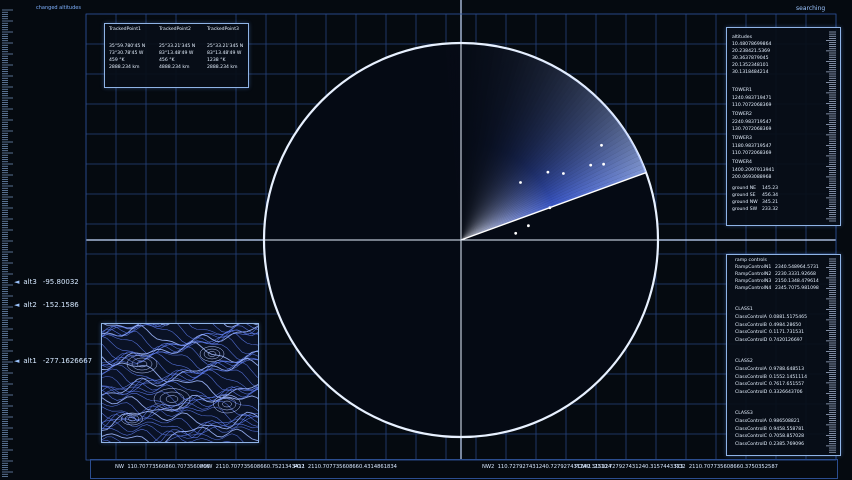  What do you see at coordinates (750, 65) in the screenshot?
I see `altitude-value: 20.1352348101` at bounding box center [750, 65].